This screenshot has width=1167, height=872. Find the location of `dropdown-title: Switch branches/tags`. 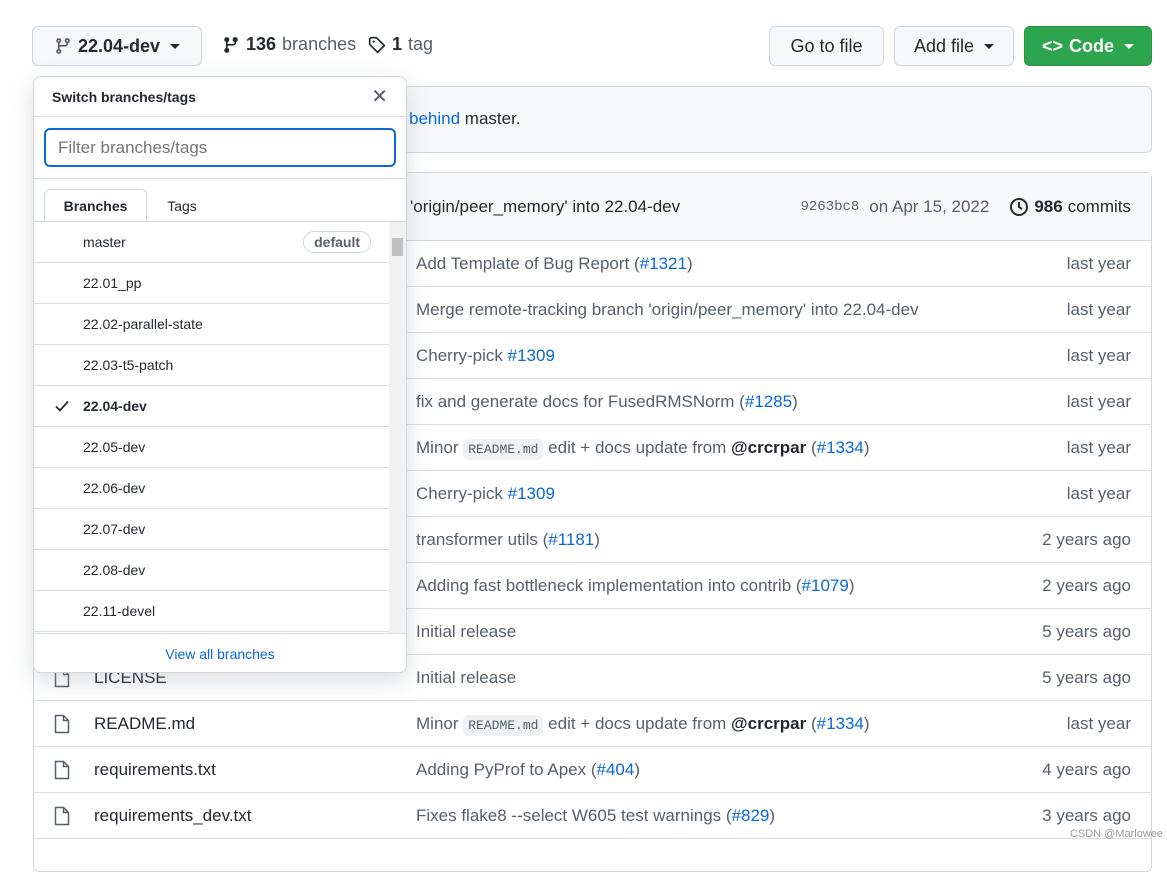

dropdown-title: Switch branches/tags is located at coordinates (124, 96).